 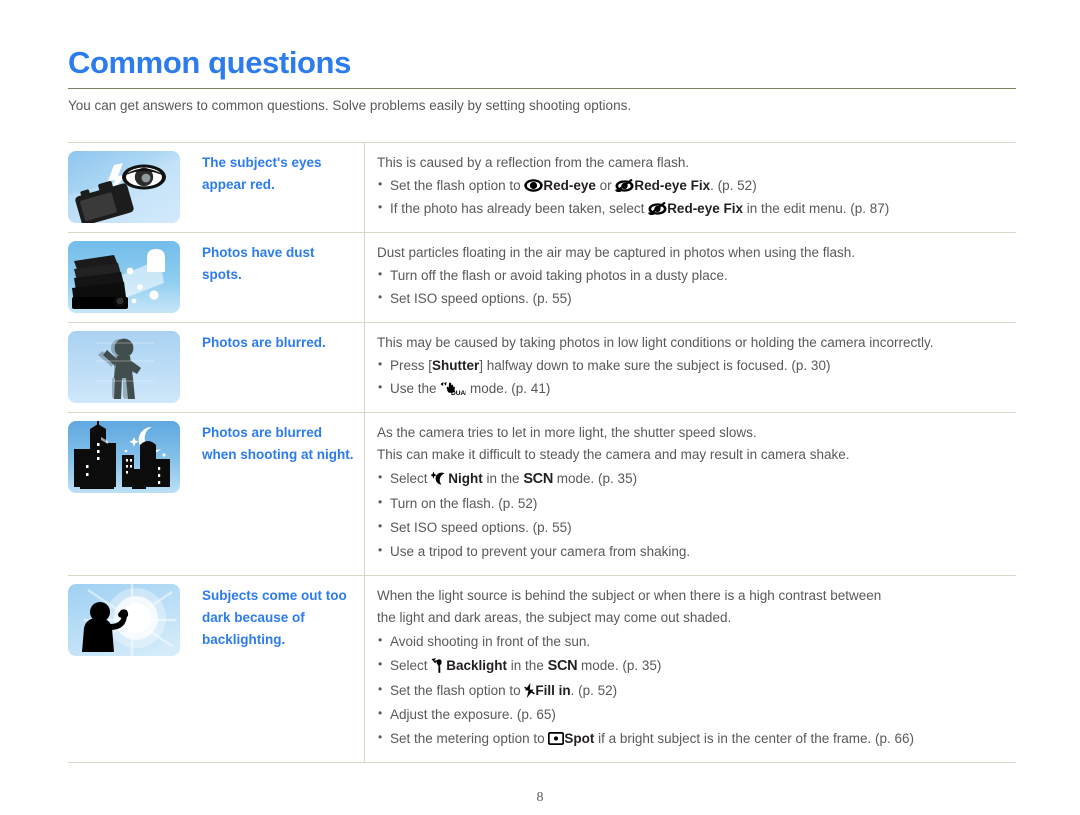 What do you see at coordinates (694, 641) in the screenshot?
I see `list-item: Avoid shooting in front of the sun.` at bounding box center [694, 641].